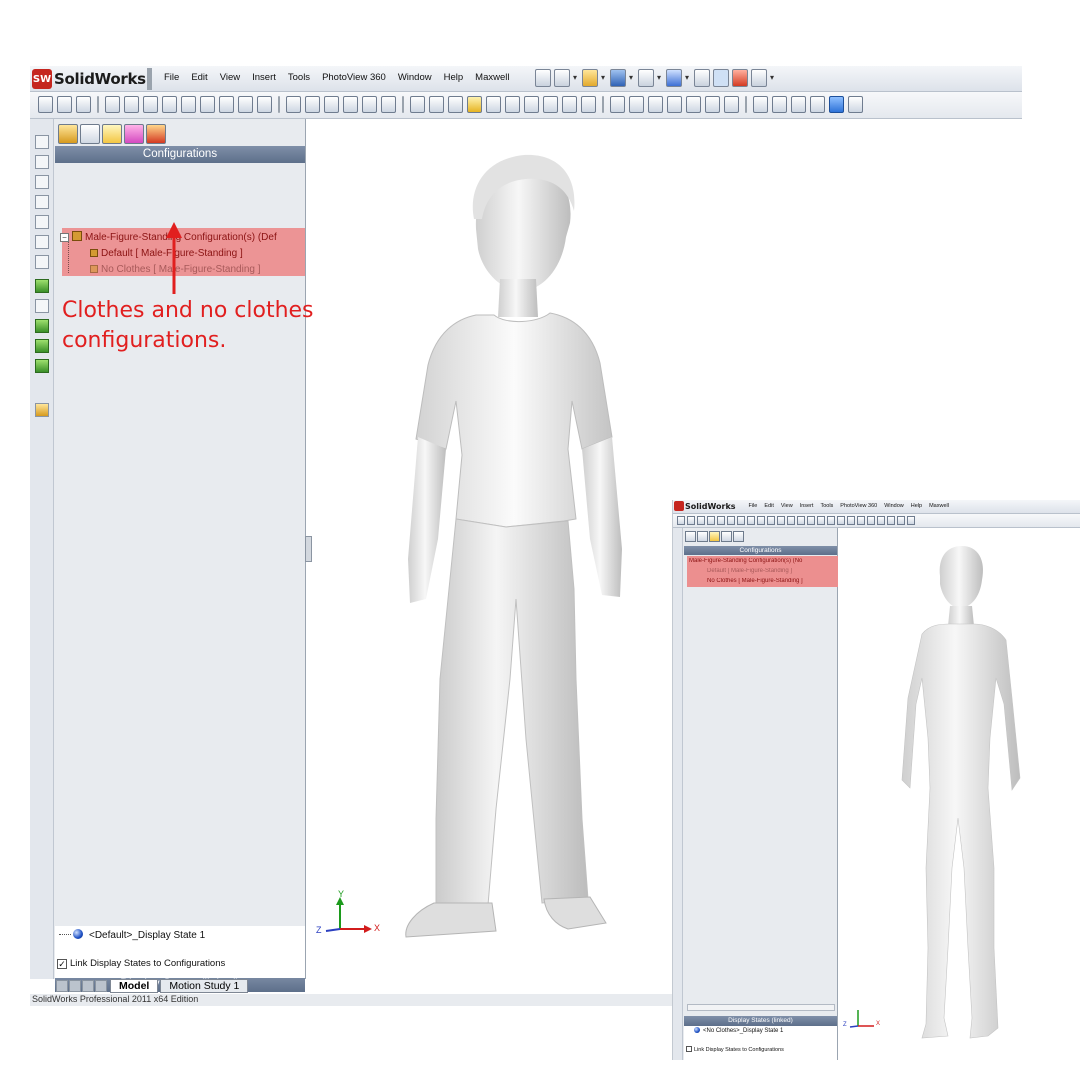 This screenshot has width=1080, height=1080. I want to click on ellipse-icon, so click(741, 520).